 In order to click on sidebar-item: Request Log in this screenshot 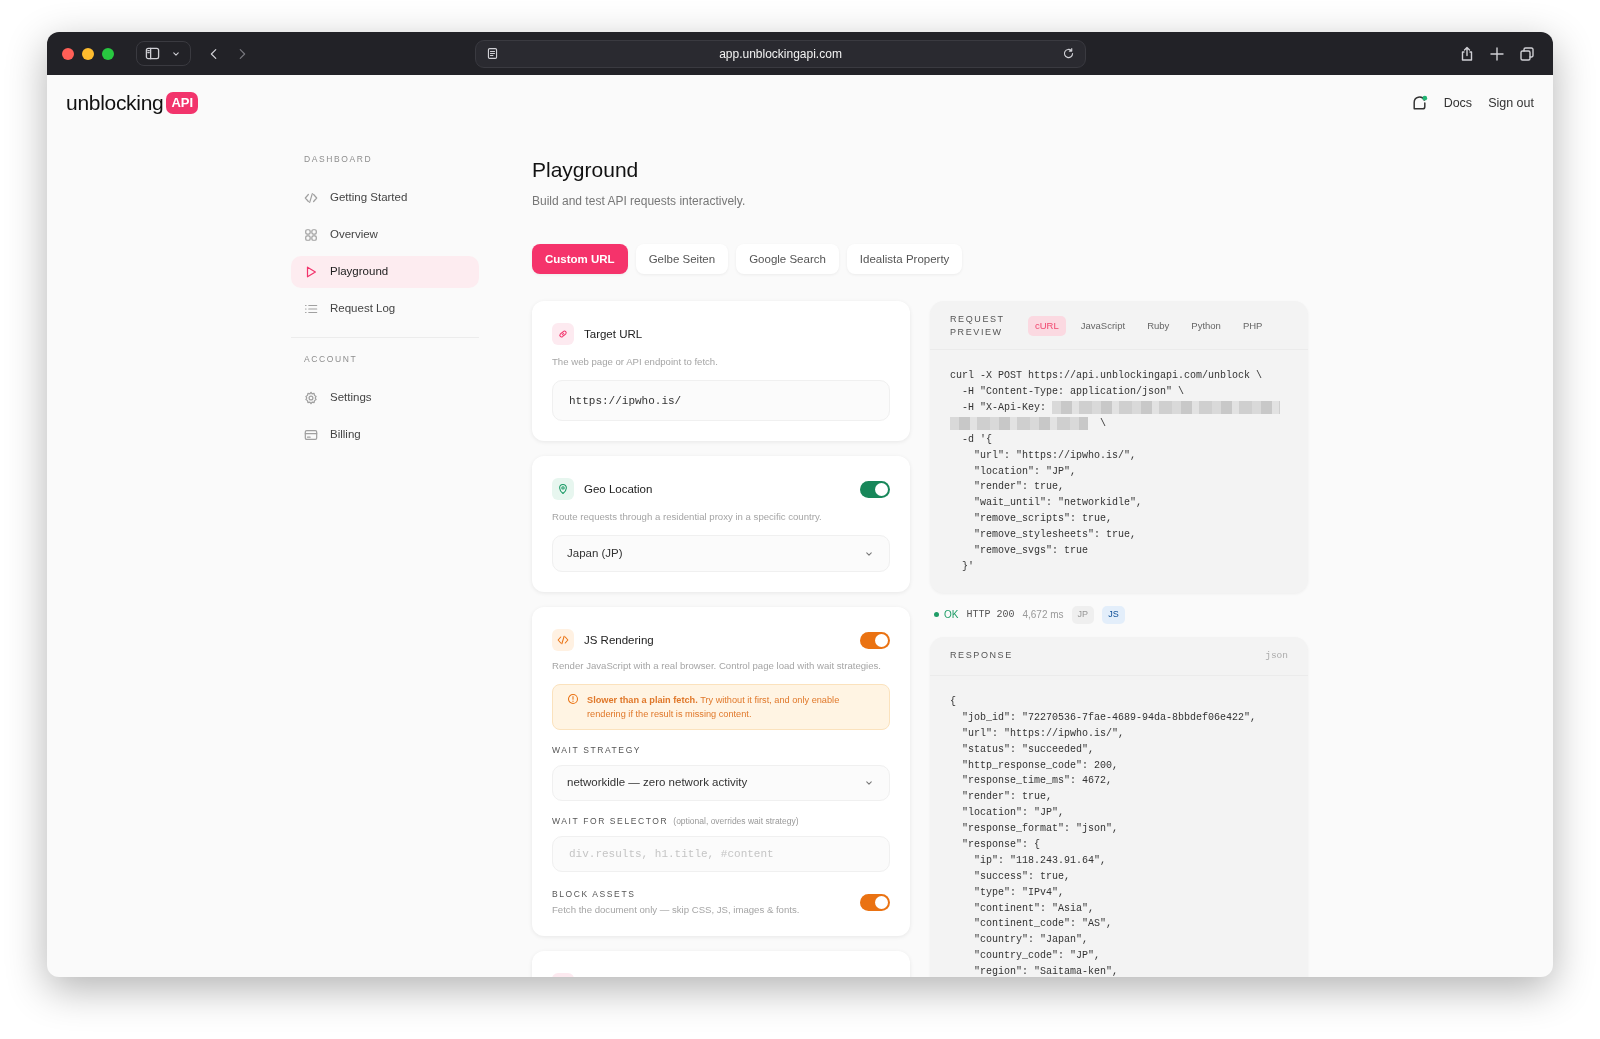, I will do `click(385, 308)`.